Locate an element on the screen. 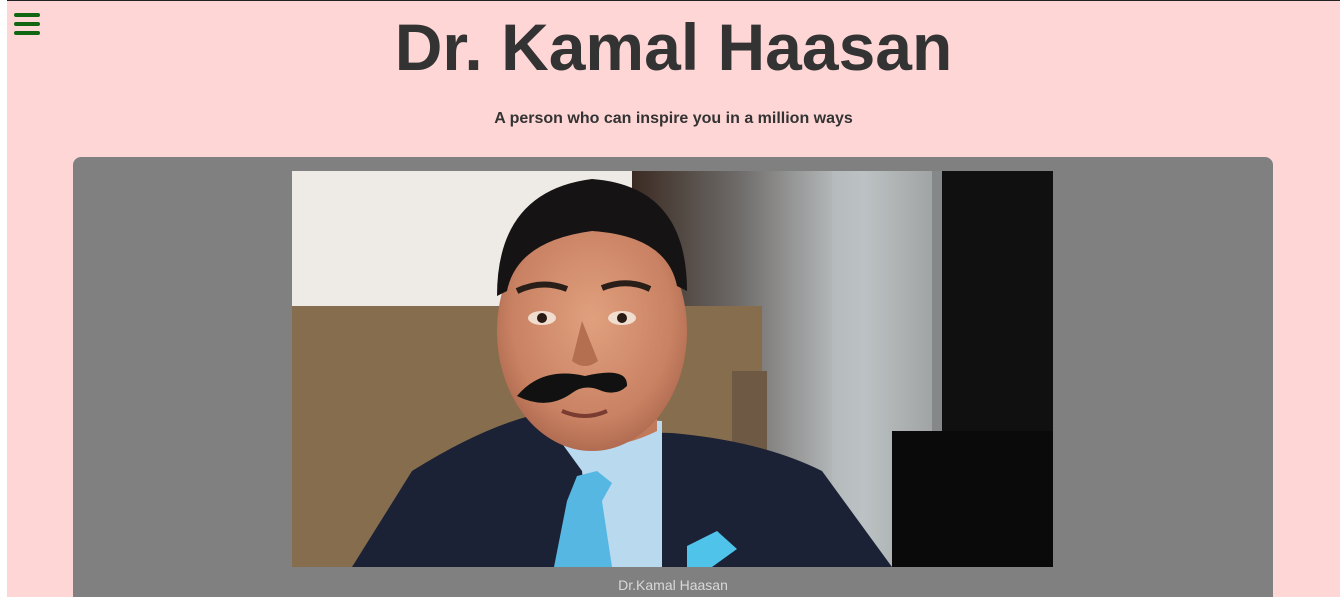 This screenshot has height=597, width=1340. photo-caption: Dr.Kamal Haasan is located at coordinates (673, 585).